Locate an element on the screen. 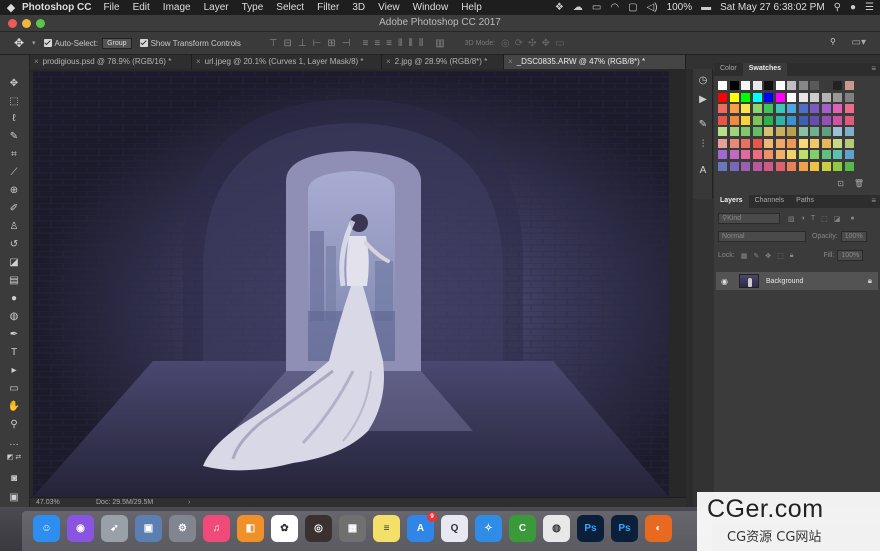 The height and width of the screenshot is (551, 880). volume-icon: ◁) is located at coordinates (652, 7).